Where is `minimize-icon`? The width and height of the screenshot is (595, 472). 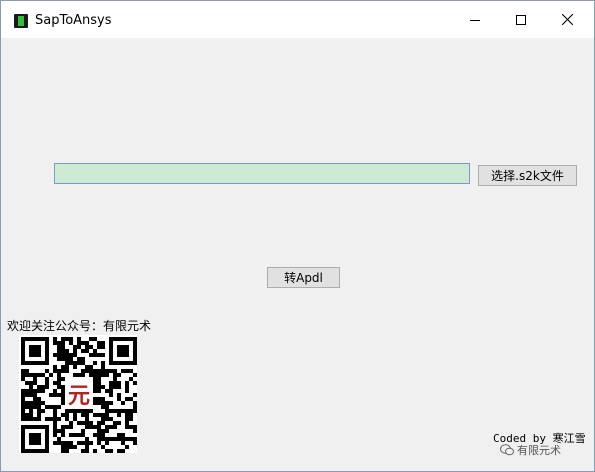 minimize-icon is located at coordinates (475, 20).